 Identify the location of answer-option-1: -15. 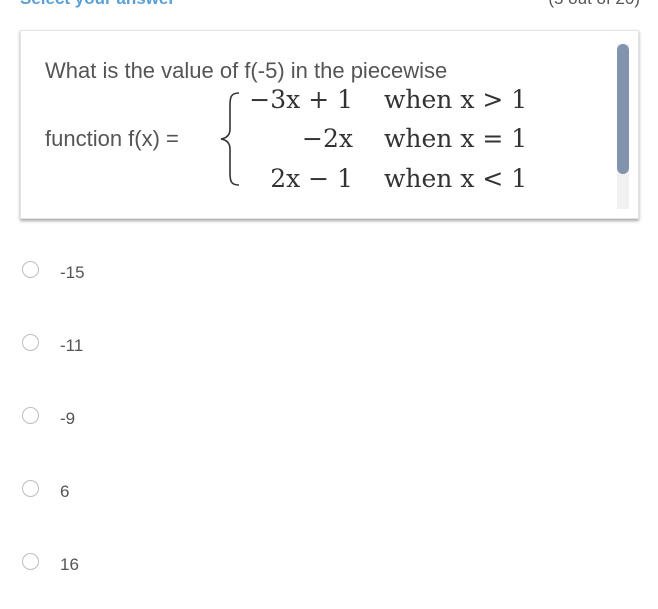
(172, 273).